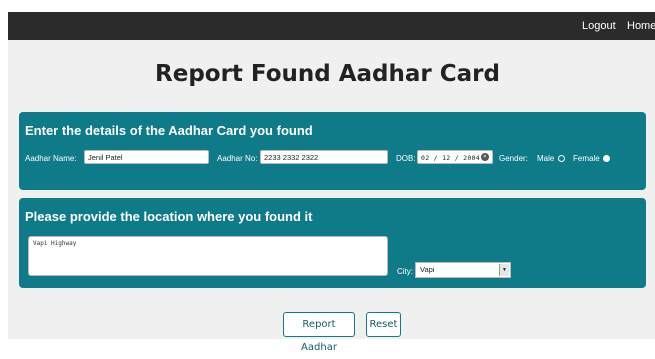 The width and height of the screenshot is (655, 359). Describe the element at coordinates (599, 26) in the screenshot. I see `logout-link: Logout` at that location.